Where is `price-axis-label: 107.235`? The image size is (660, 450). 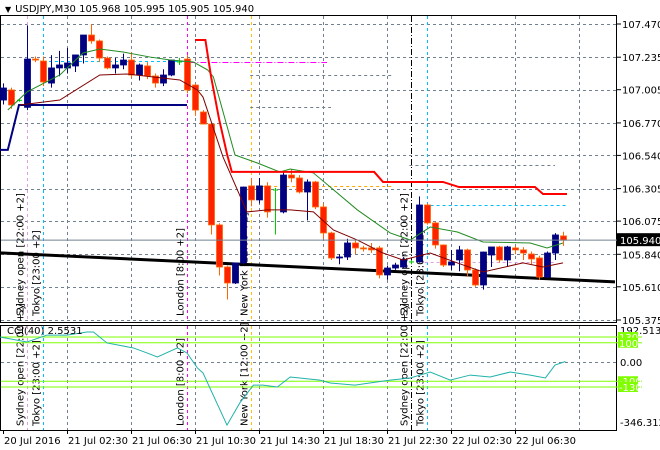 price-axis-label: 107.235 is located at coordinates (641, 58).